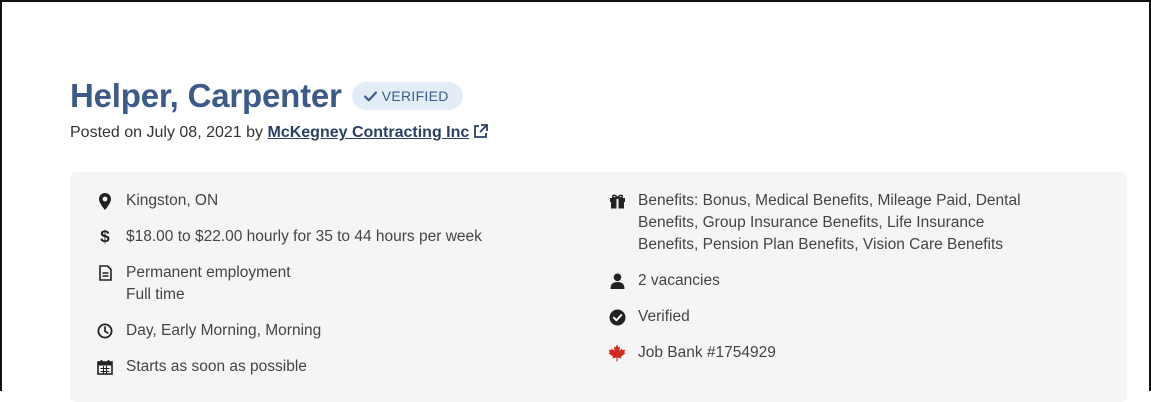 Image resolution: width=1151 pixels, height=402 pixels. I want to click on check-circle-icon, so click(617, 317).